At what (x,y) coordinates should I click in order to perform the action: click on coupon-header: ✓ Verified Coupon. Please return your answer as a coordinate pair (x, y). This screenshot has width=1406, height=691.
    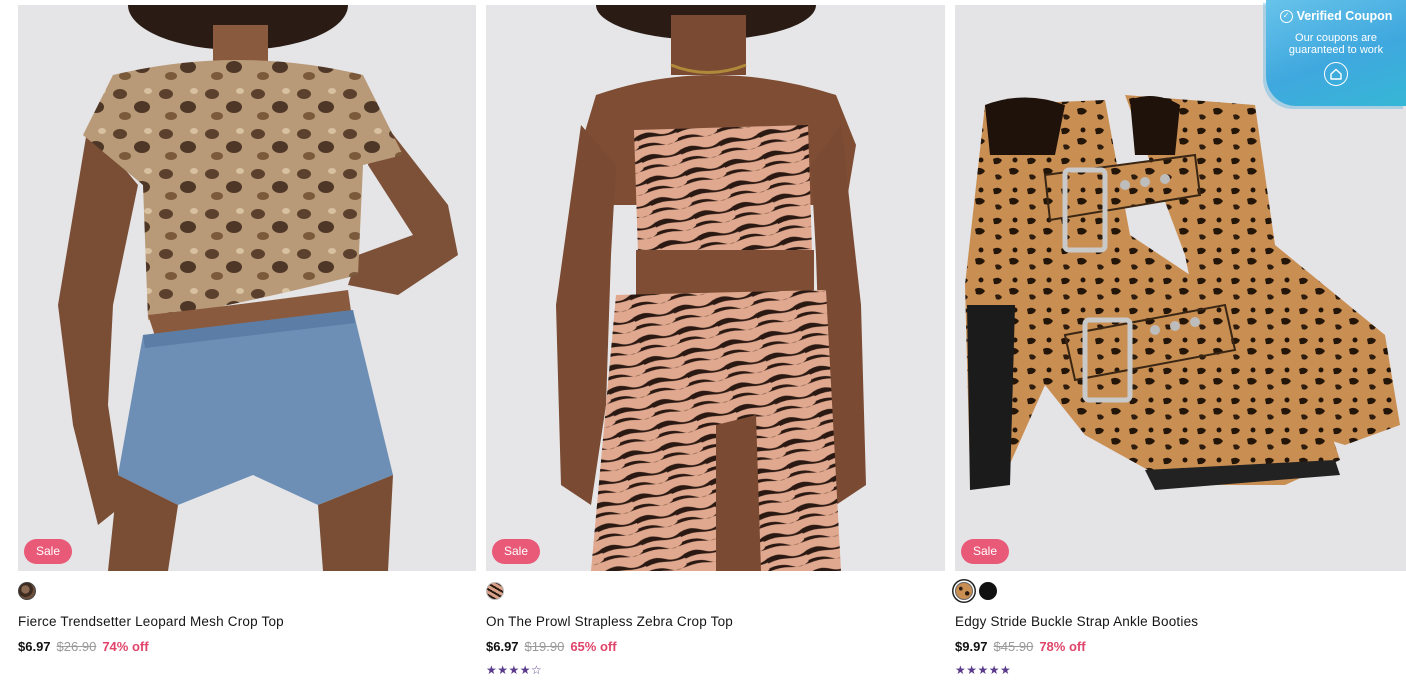
    Looking at the image, I should click on (1336, 16).